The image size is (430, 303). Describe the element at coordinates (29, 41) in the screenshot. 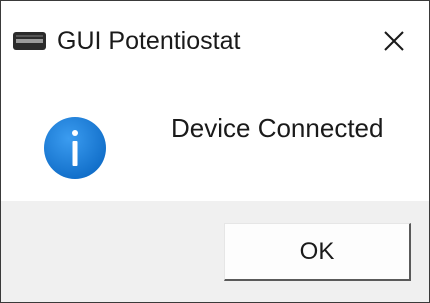

I see `app-window-icon` at that location.